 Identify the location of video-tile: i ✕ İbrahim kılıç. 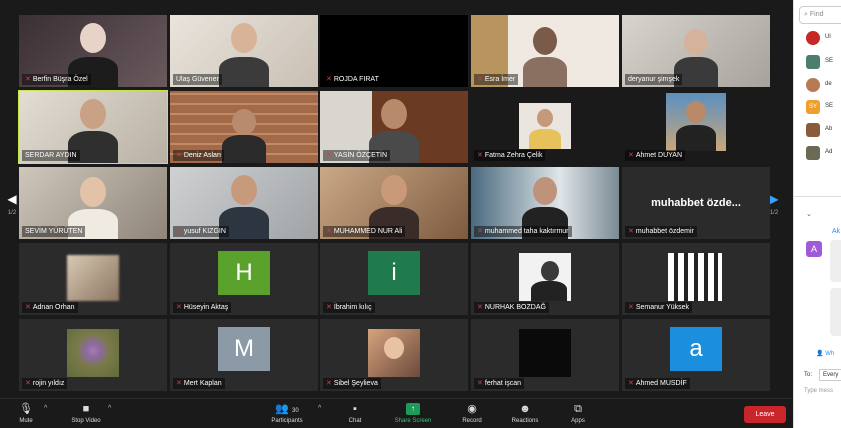
(394, 279).